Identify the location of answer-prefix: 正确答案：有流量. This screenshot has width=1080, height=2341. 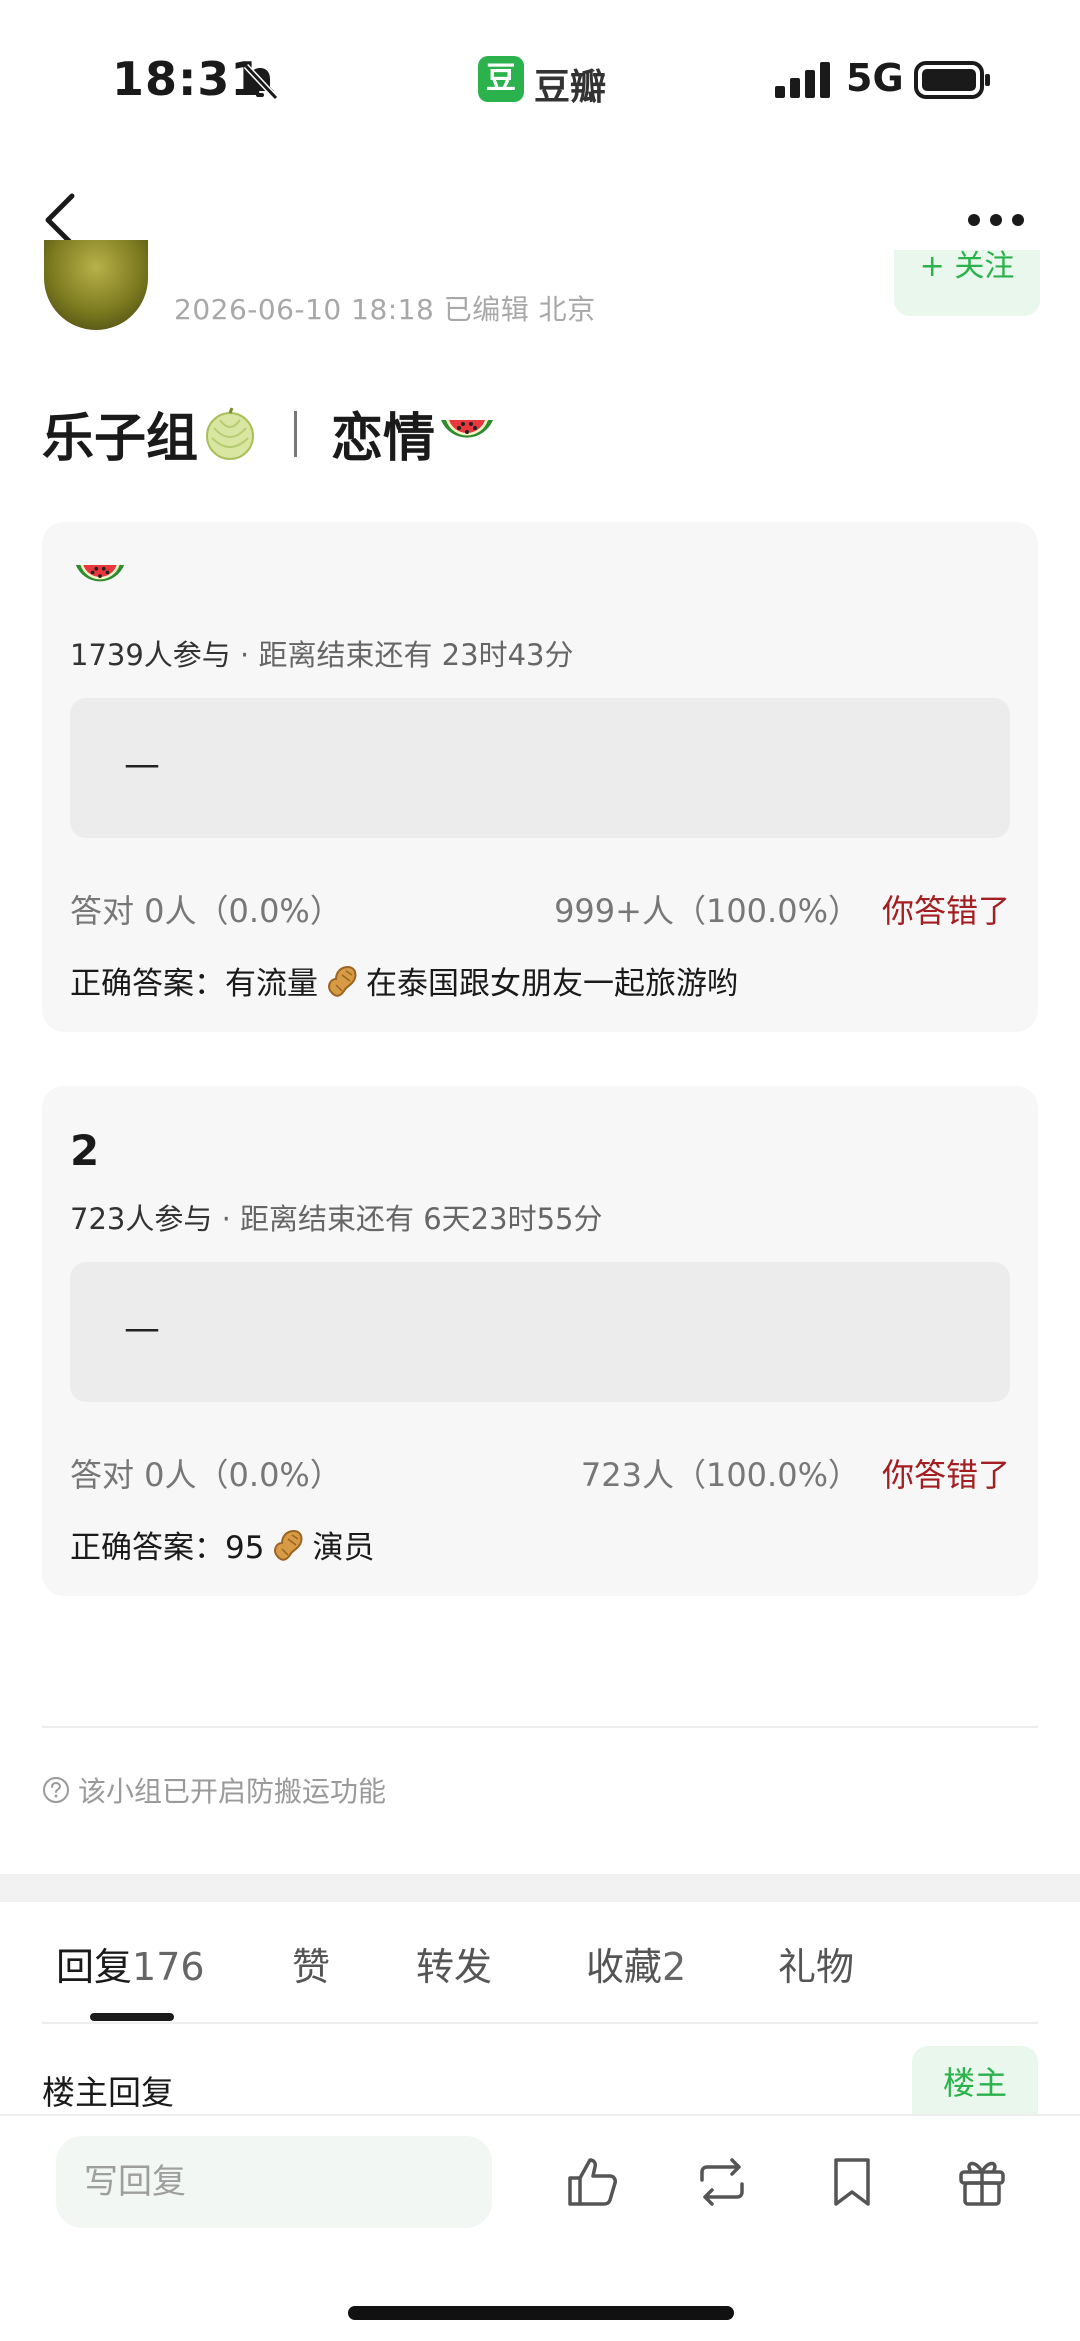
(194, 984).